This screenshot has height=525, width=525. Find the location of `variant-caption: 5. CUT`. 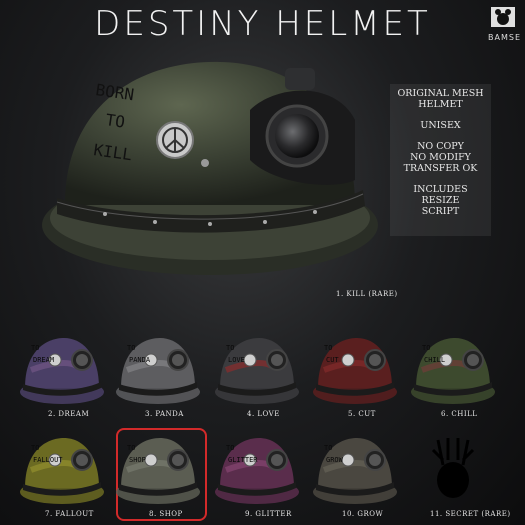

variant-caption: 5. CUT is located at coordinates (362, 414).